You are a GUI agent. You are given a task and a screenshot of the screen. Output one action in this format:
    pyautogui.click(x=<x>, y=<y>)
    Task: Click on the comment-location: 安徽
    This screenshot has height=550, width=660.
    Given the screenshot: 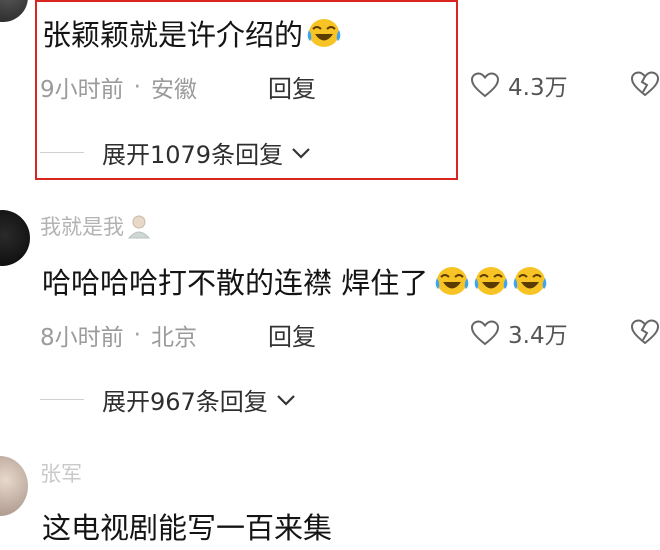 What is the action you would take?
    pyautogui.click(x=173, y=90)
    